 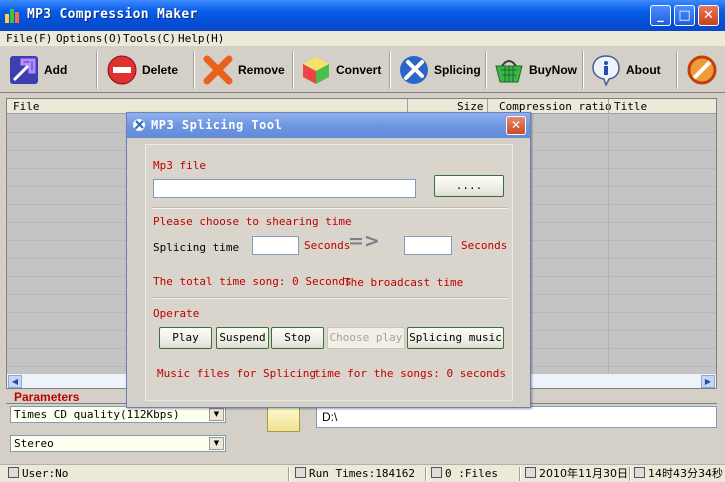 I want to click on menu-file: File(F), so click(x=29, y=38).